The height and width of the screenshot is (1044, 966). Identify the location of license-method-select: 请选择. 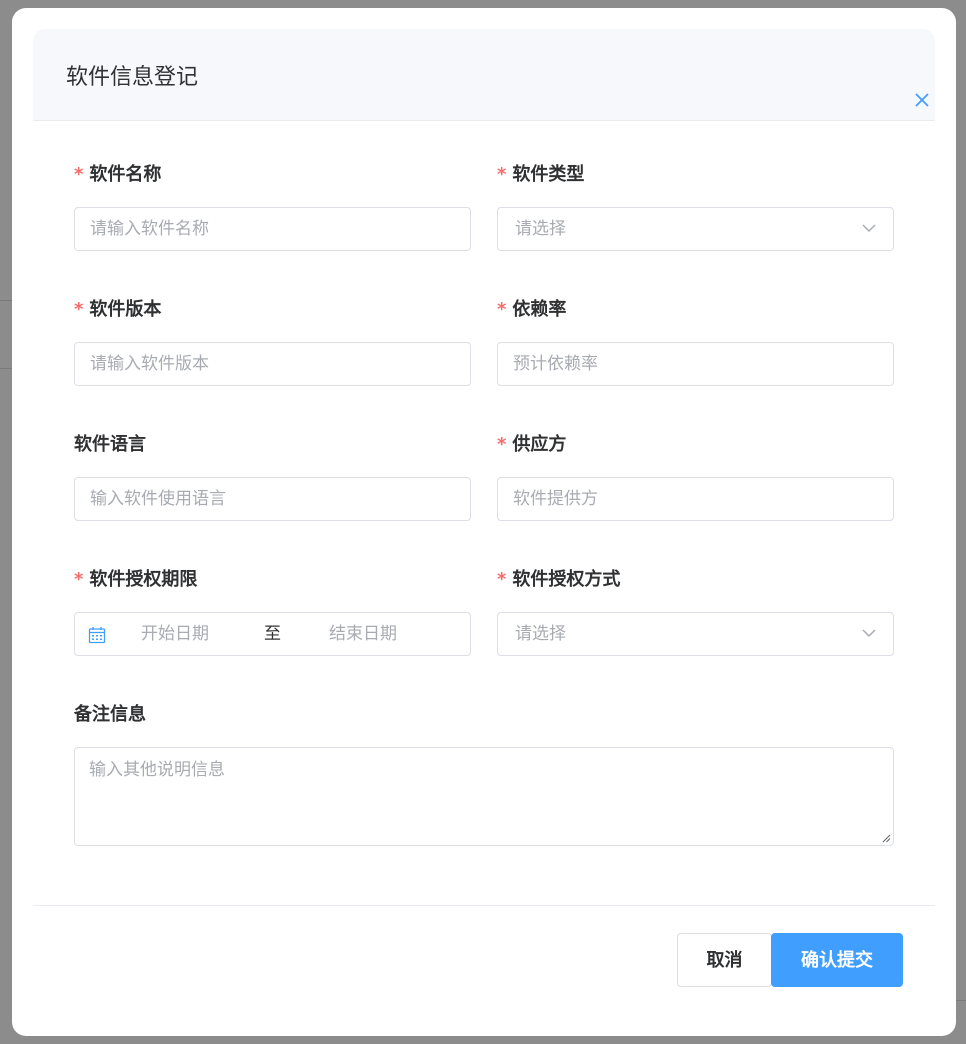
(695, 634).